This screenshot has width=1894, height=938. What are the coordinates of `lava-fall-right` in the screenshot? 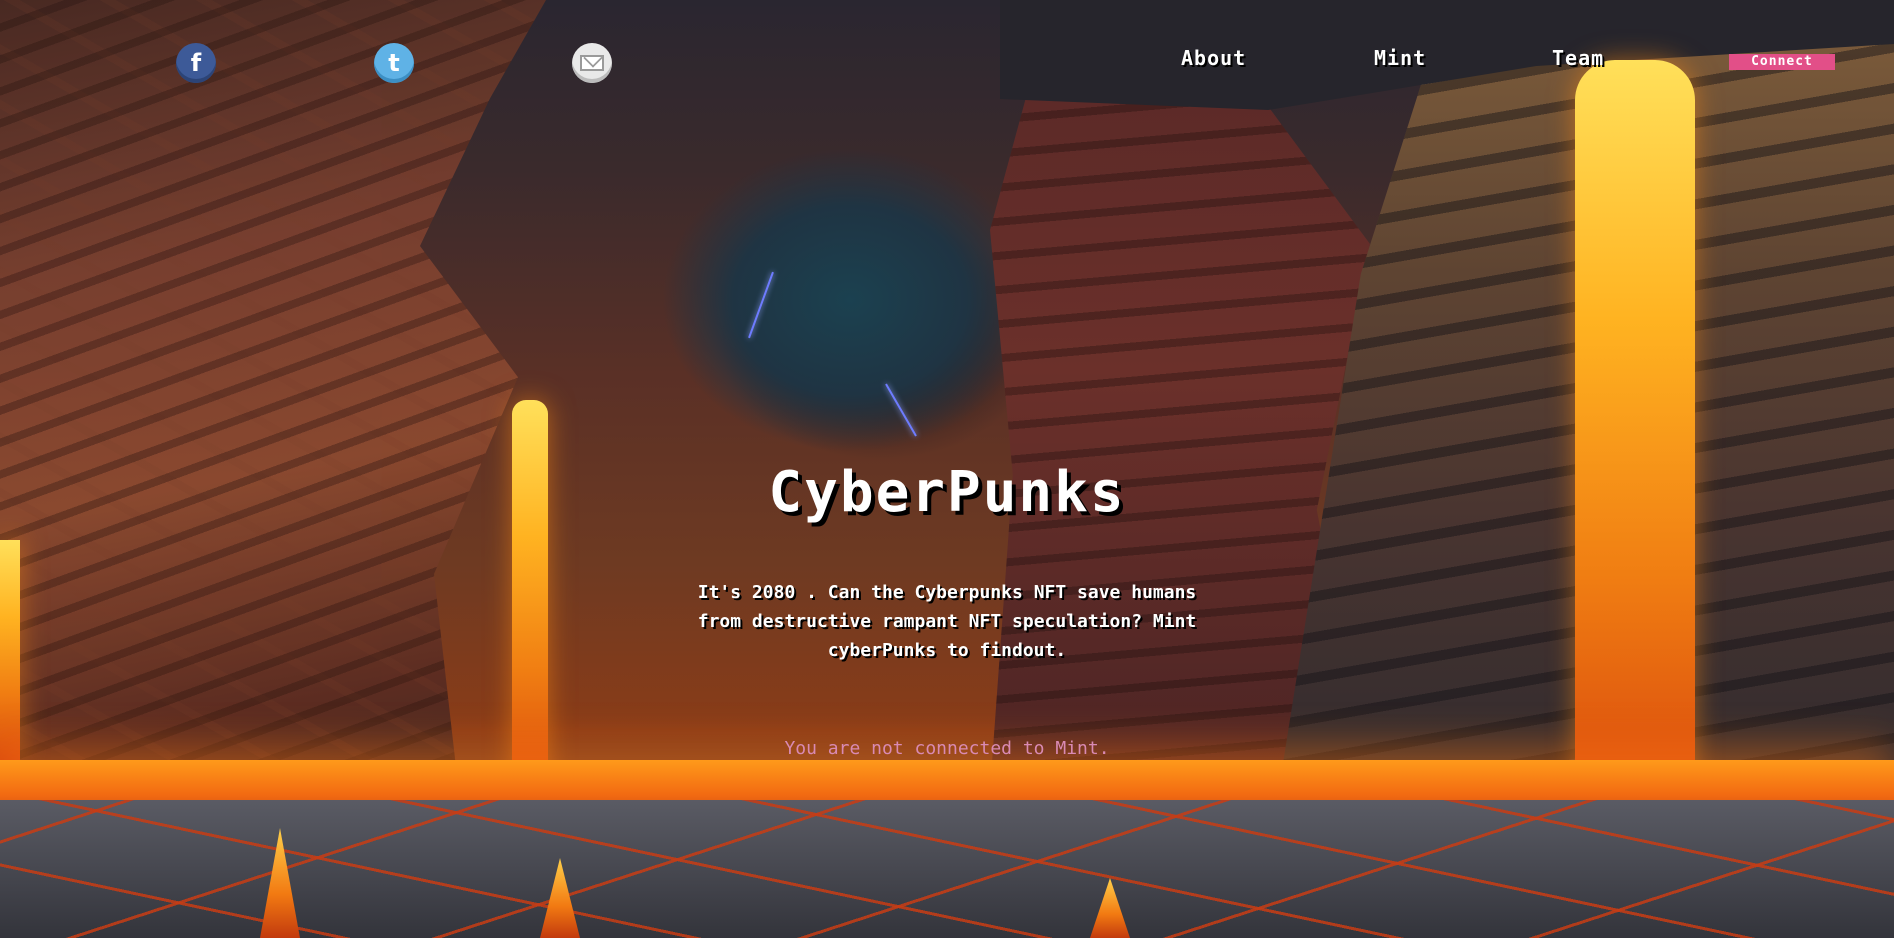 It's located at (1635, 430).